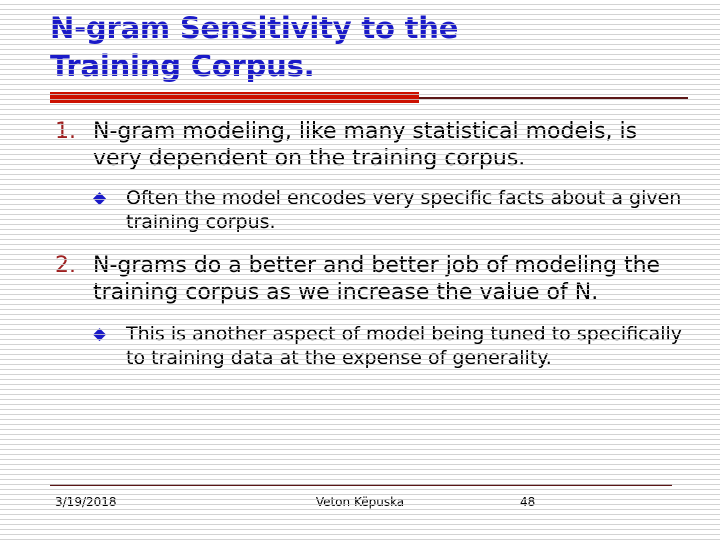  I want to click on slide-title-line-1: N-gram Sensitivity to the, so click(254, 28).